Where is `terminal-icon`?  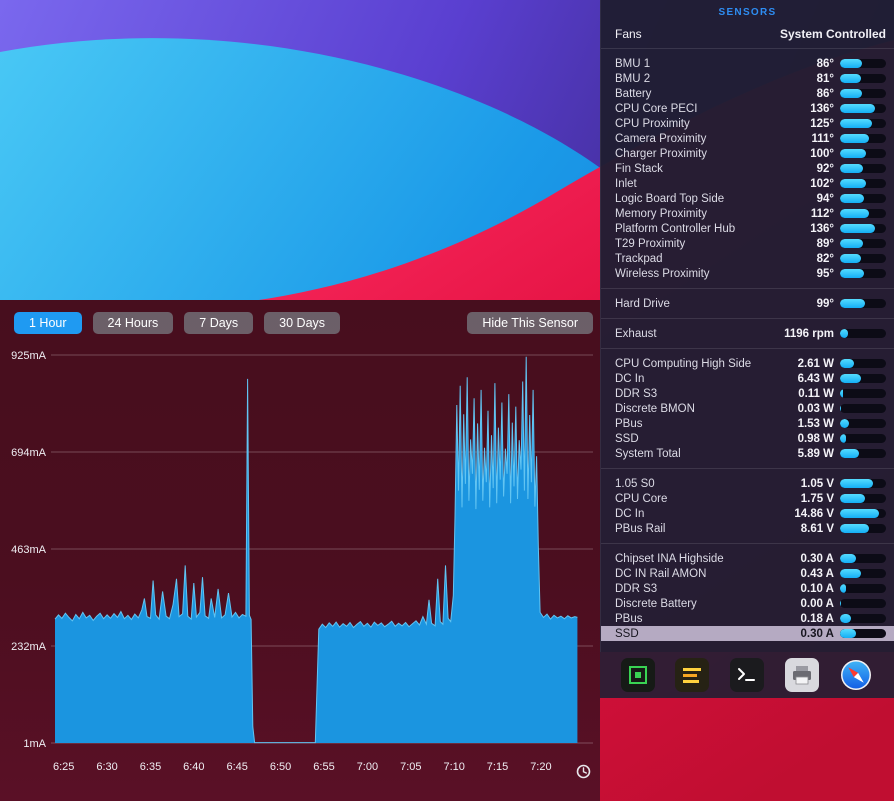 terminal-icon is located at coordinates (746, 675).